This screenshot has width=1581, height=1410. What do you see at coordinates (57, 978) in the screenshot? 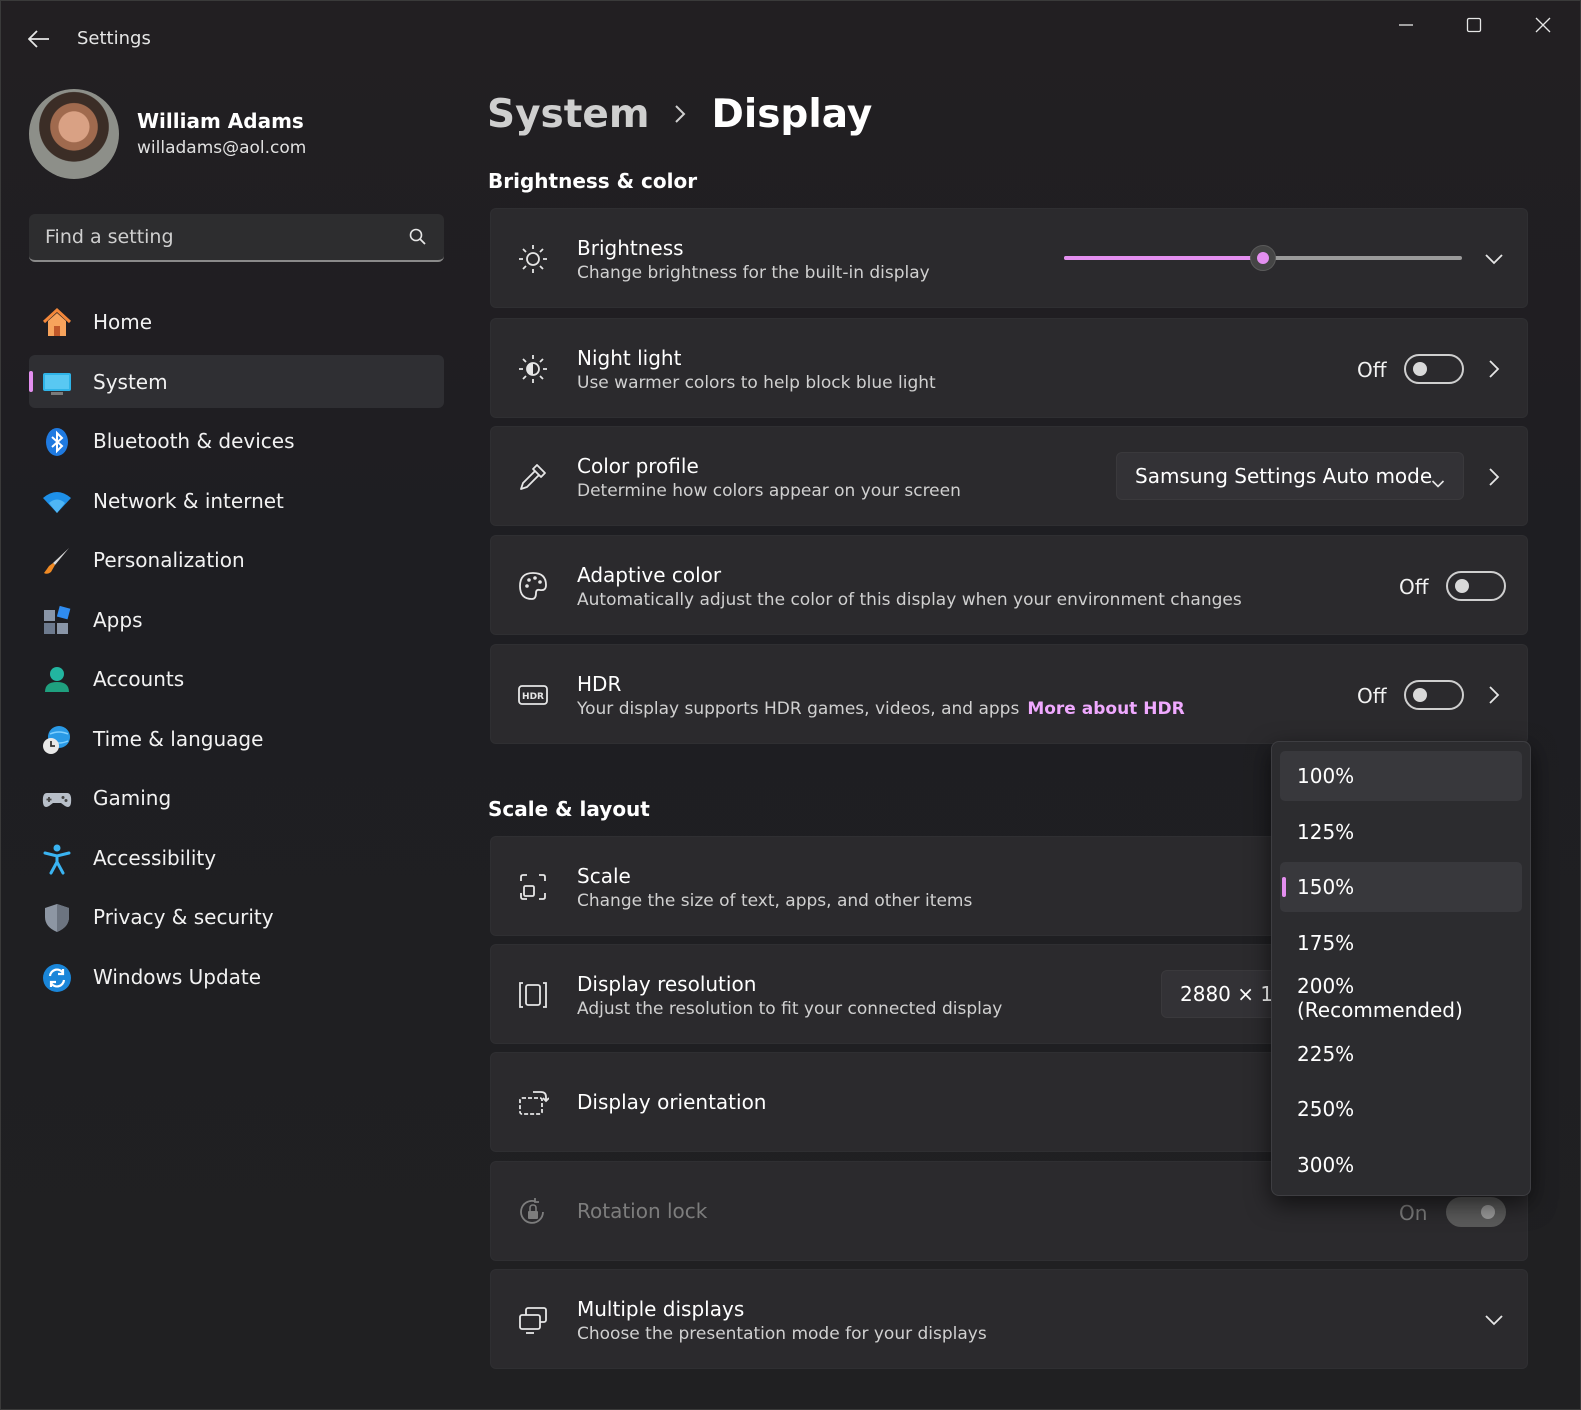
I see `update-icon` at bounding box center [57, 978].